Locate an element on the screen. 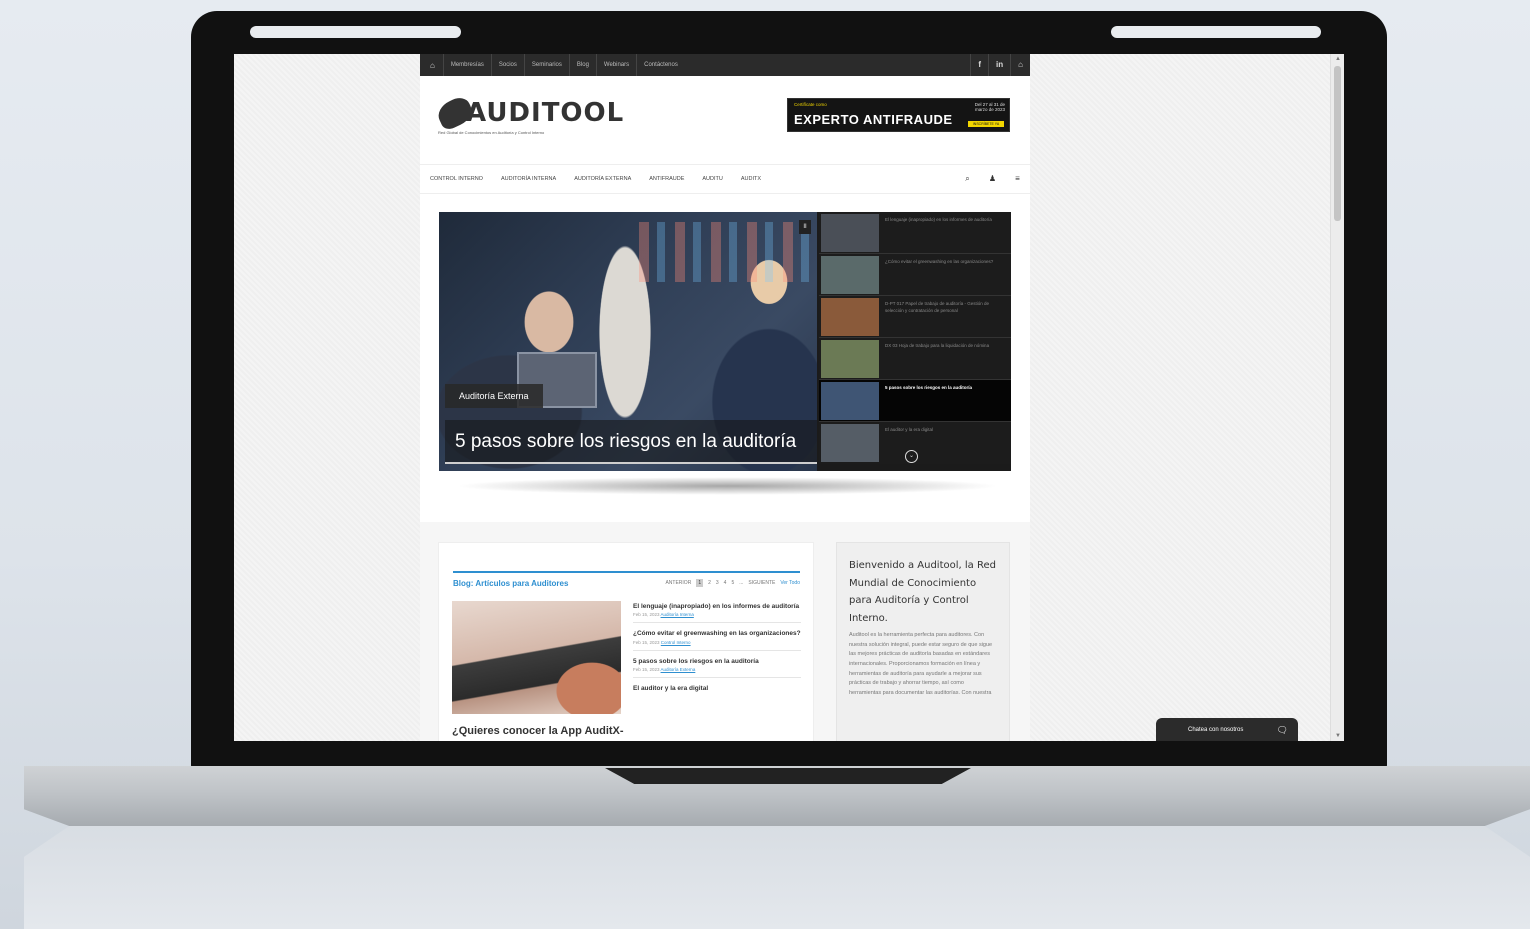 This screenshot has width=1530, height=929. scrollbar-thumb is located at coordinates (1337, 143).